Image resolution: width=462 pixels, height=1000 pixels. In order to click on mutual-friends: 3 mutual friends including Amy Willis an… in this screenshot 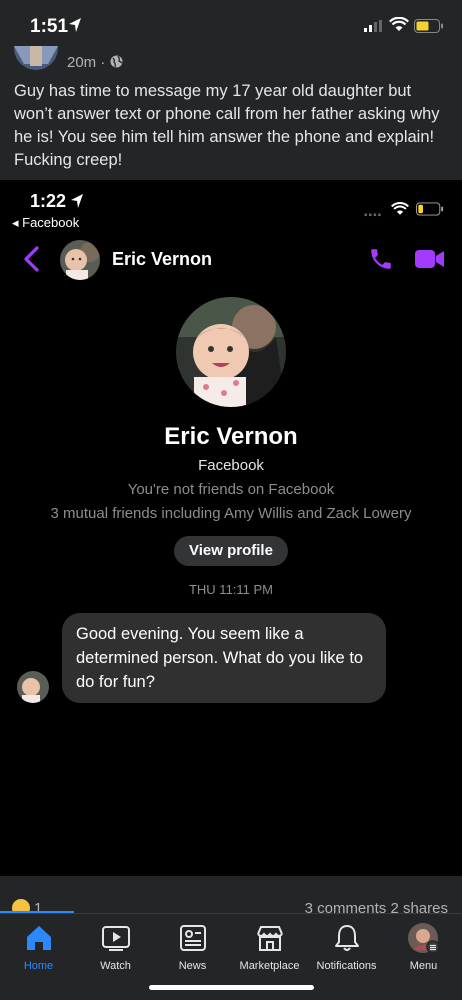, I will do `click(231, 513)`.